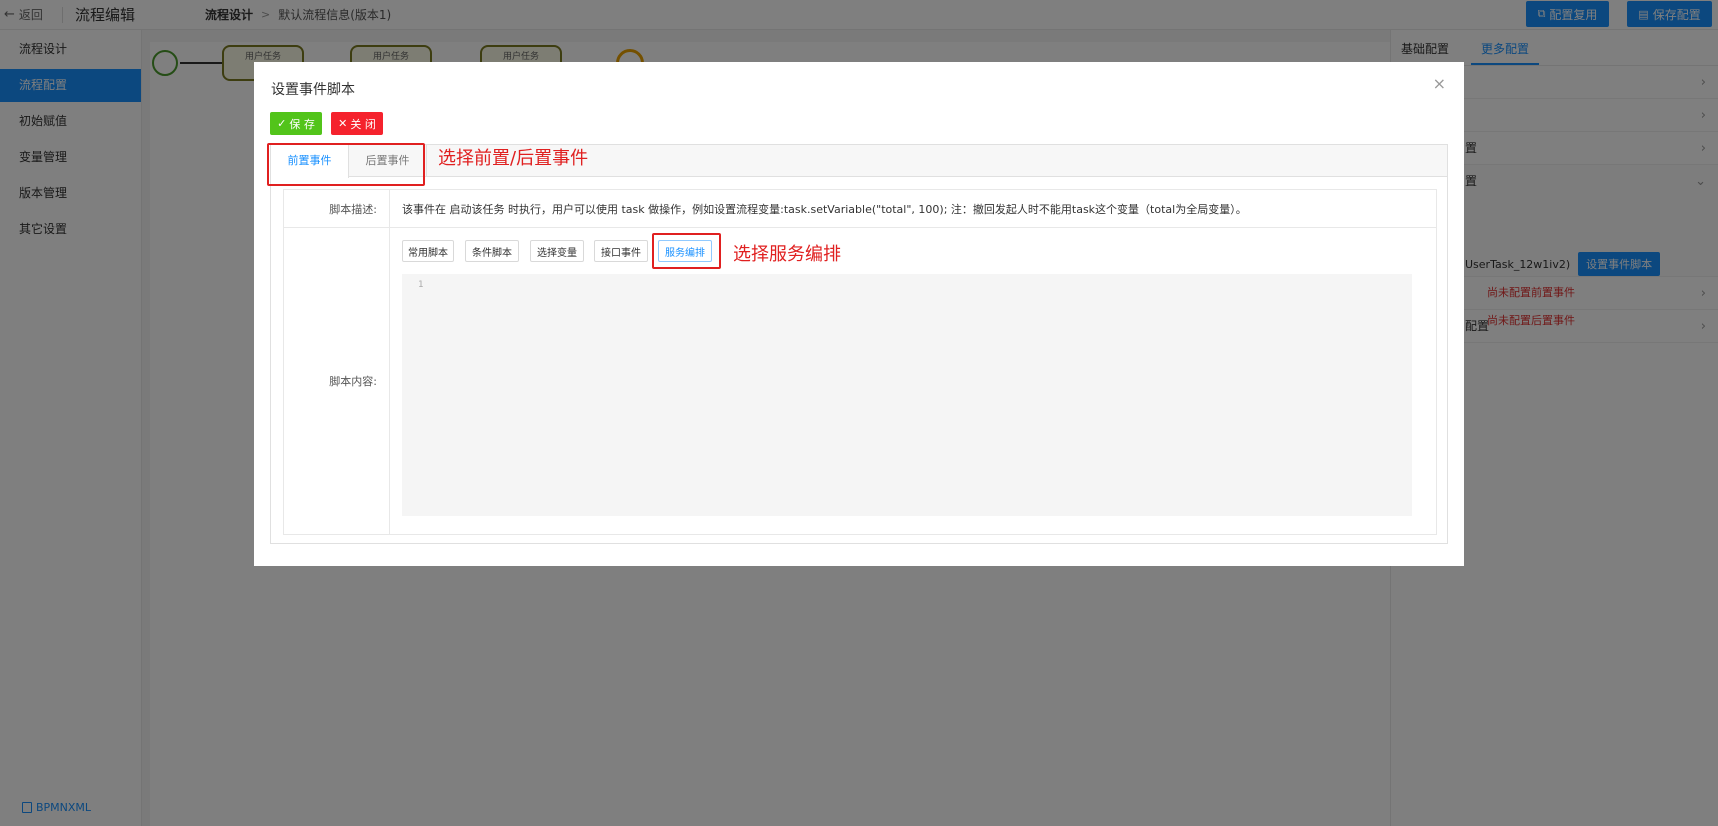  I want to click on desc-label: 脚本描述:, so click(337, 208).